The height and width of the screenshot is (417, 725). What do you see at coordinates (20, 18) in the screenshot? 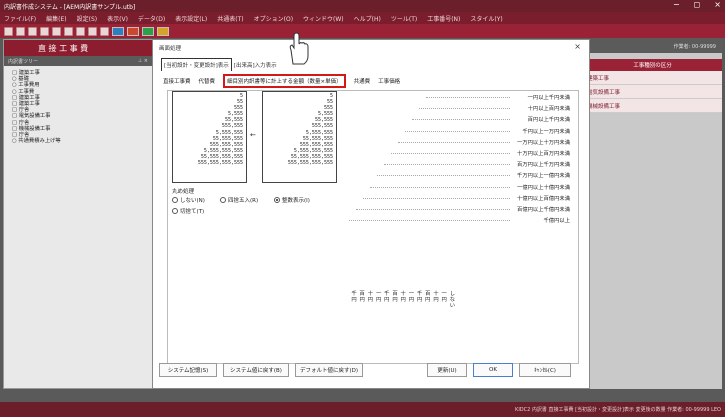
I see `menu-file: ファイル(F)` at bounding box center [20, 18].